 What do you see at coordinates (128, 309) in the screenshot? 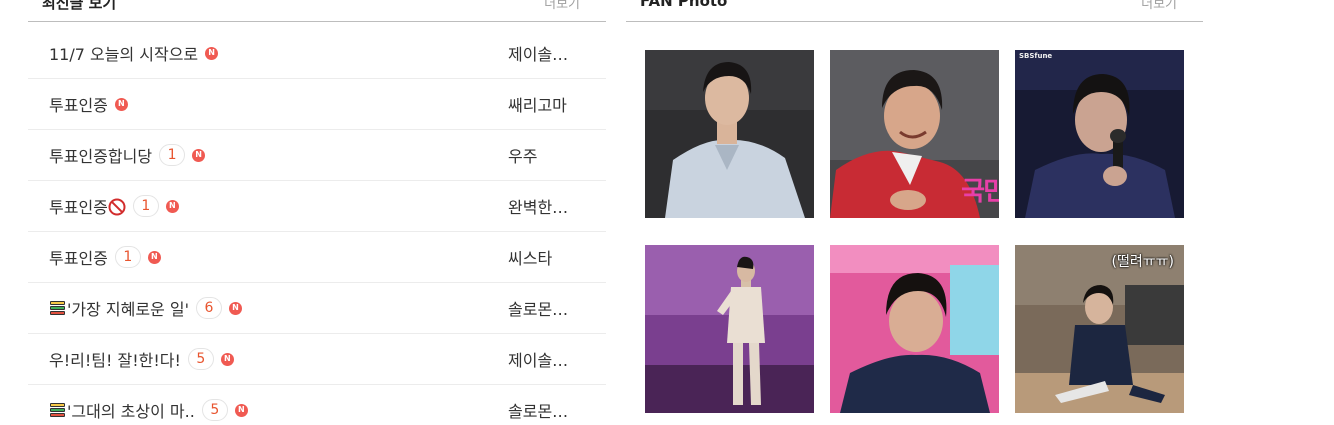
I see `post-title-text: '가장 지혜로운 일'` at bounding box center [128, 309].